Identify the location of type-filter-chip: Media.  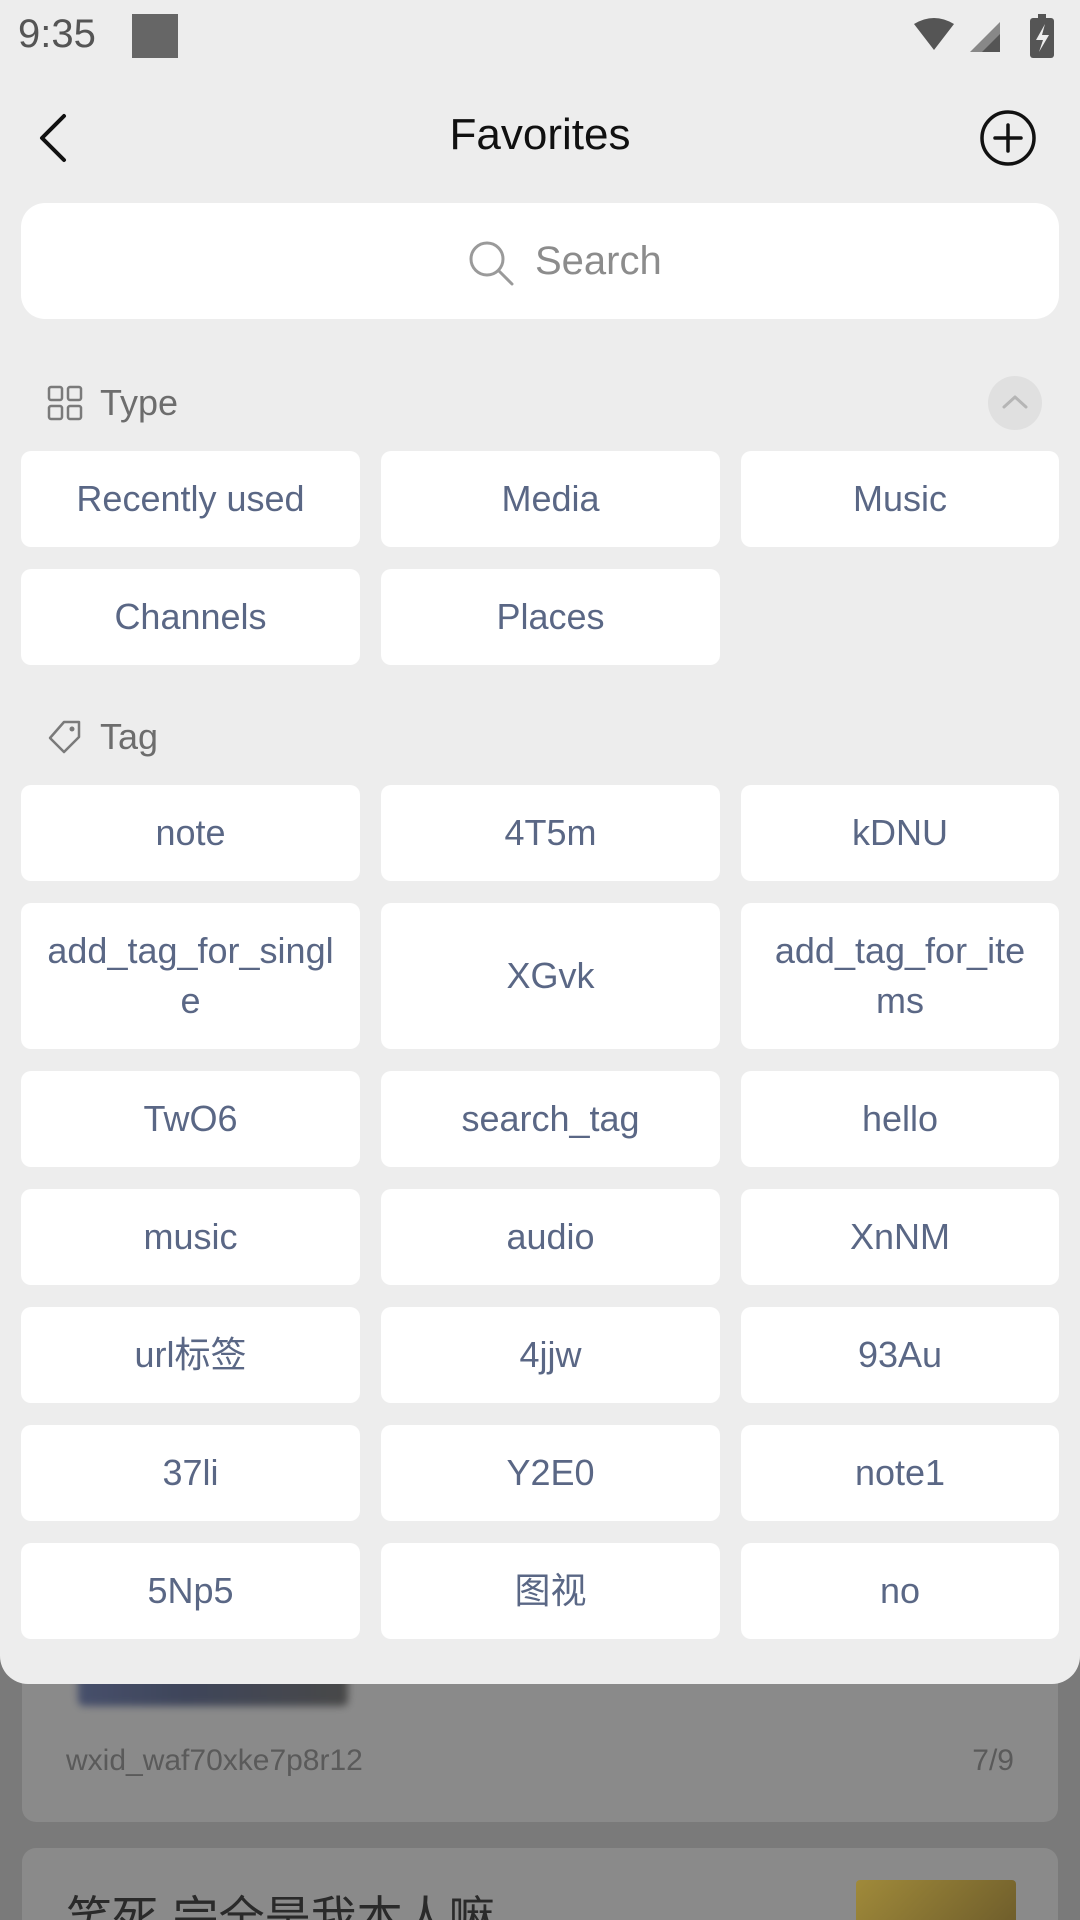
(550, 499).